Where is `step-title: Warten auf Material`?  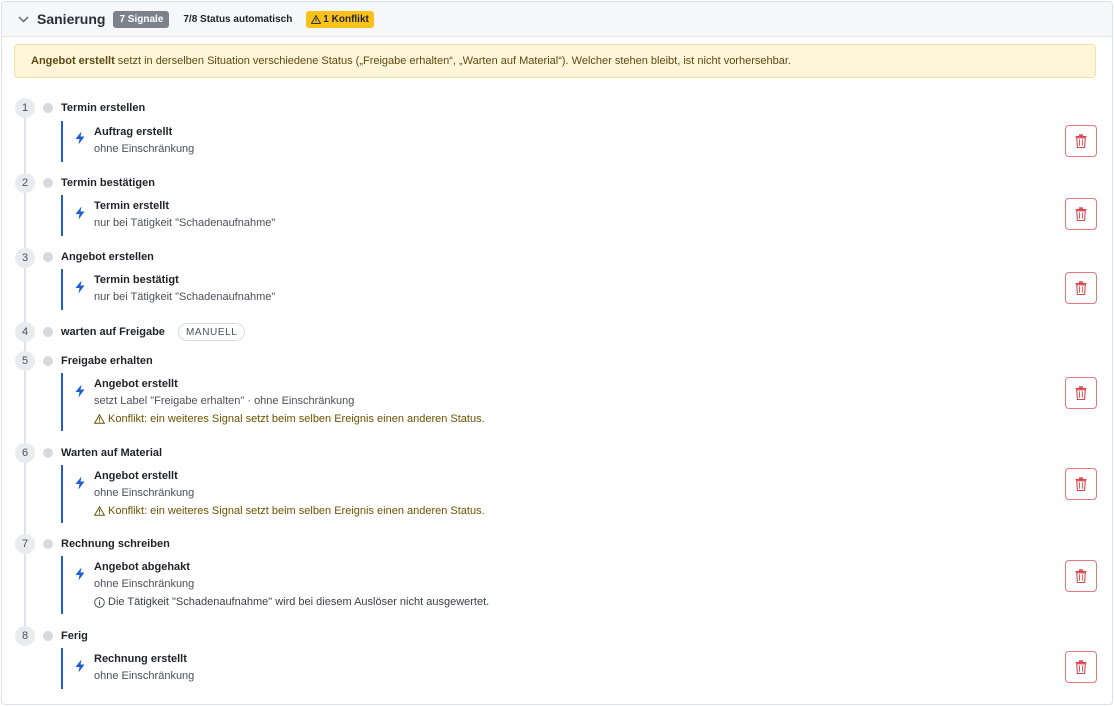
step-title: Warten auf Material is located at coordinates (112, 453).